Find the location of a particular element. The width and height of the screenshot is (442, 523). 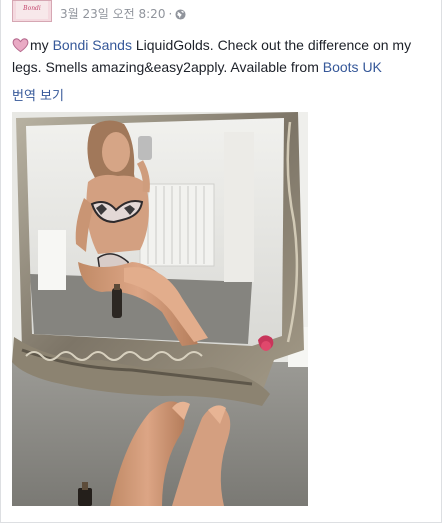

globe-icon is located at coordinates (180, 16).